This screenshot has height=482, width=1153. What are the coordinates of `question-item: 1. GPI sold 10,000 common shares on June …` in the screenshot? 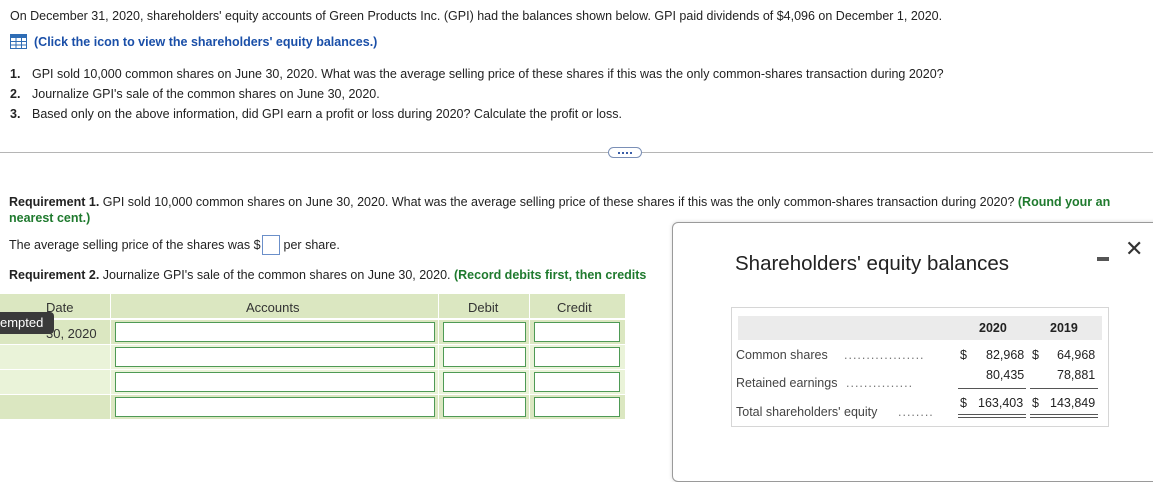 It's located at (477, 74).